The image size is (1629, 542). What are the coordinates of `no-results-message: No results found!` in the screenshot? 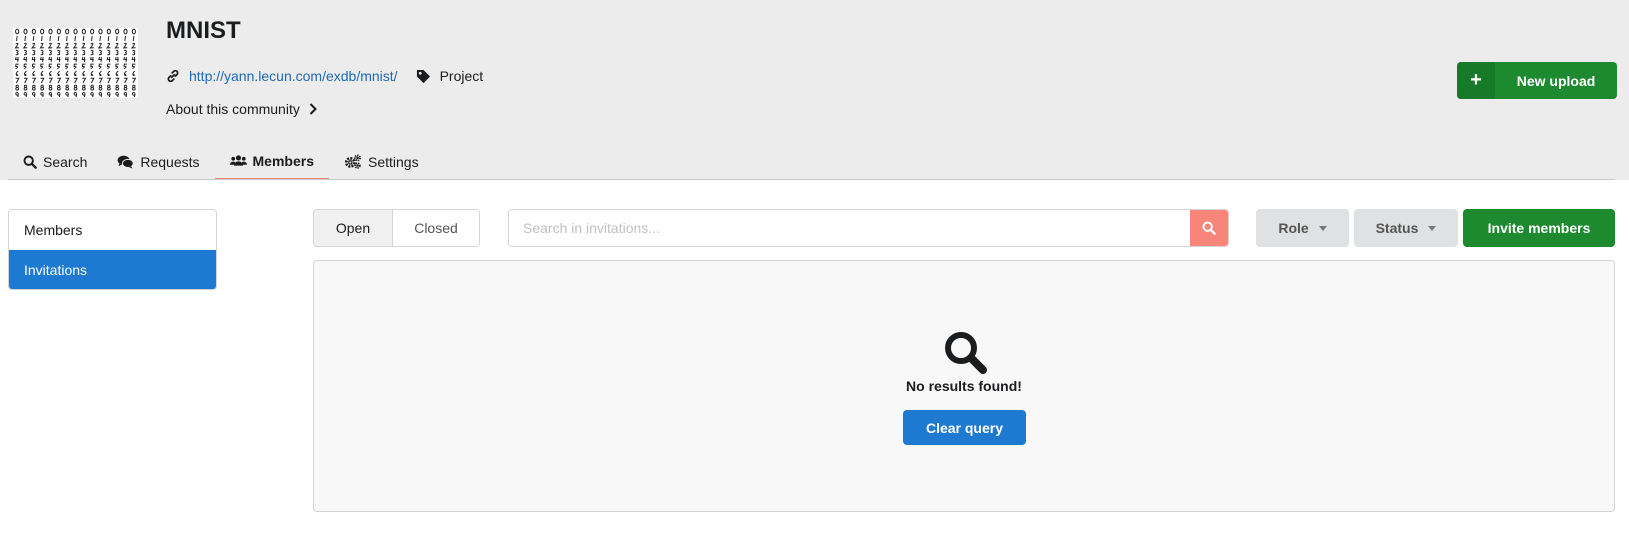 It's located at (964, 386).